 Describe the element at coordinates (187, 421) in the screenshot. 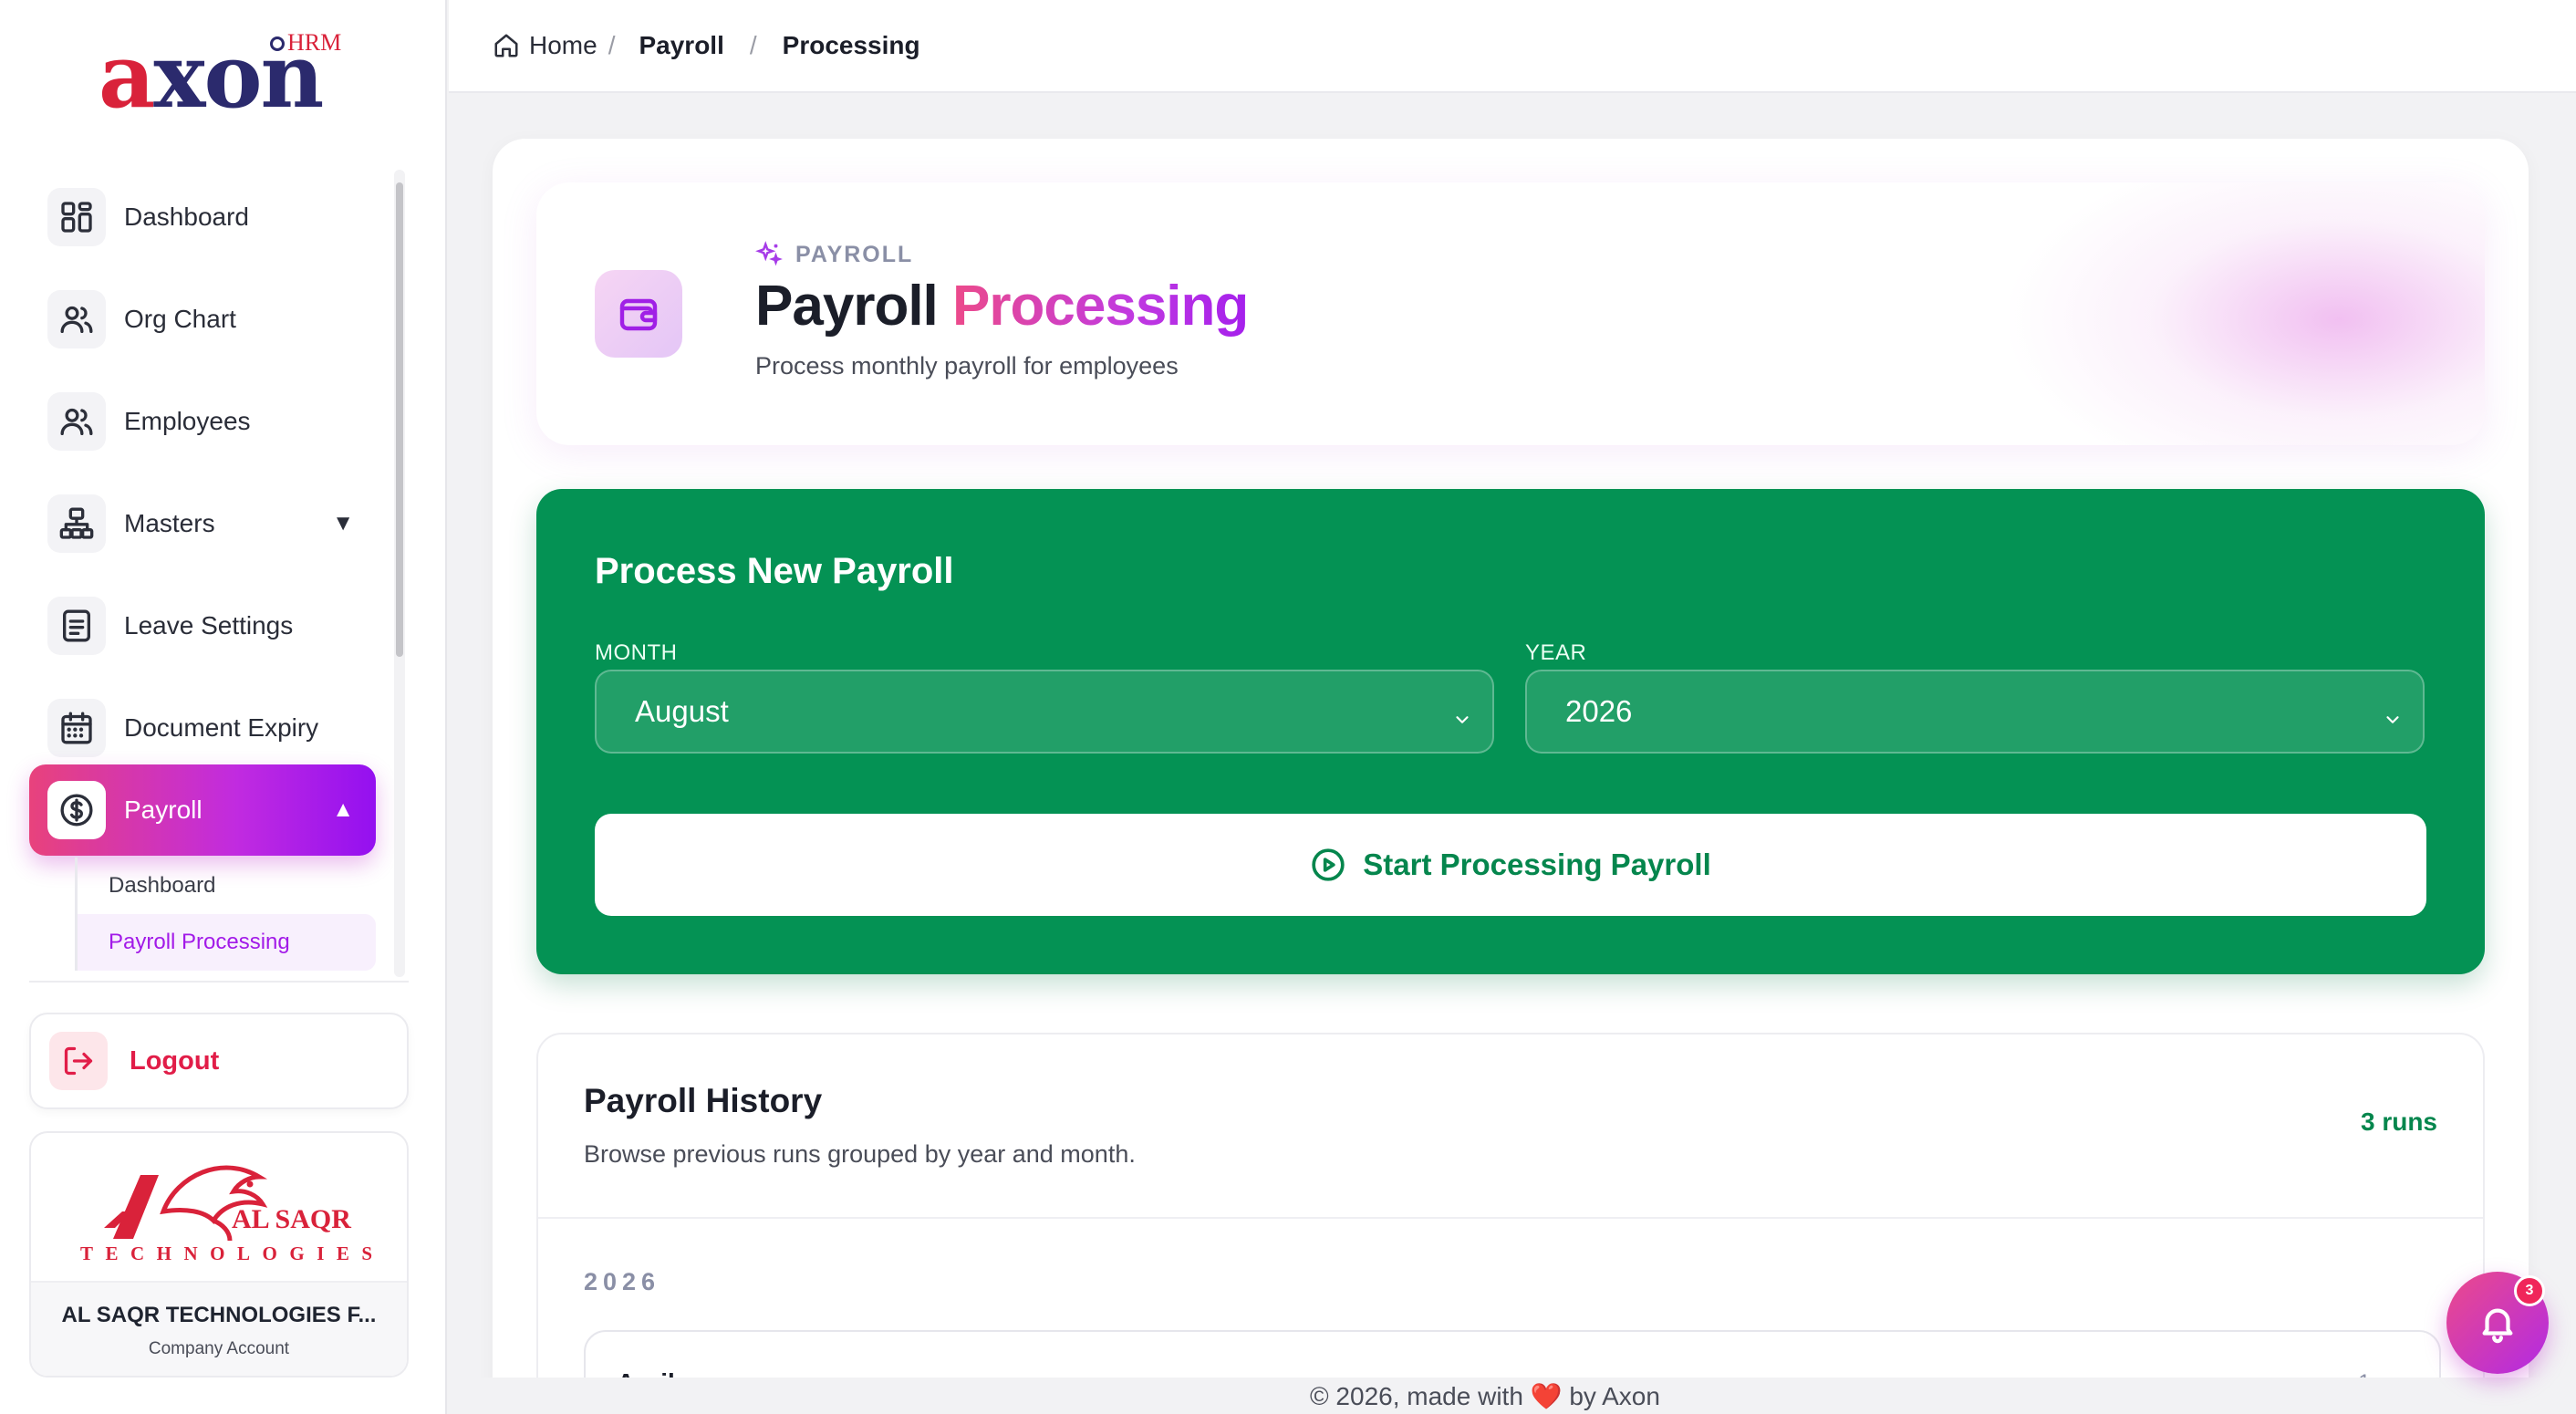

I see `sidebar-item-label: Employees` at that location.